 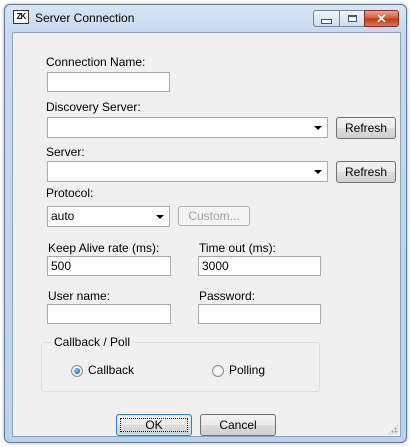 I want to click on cancel-button: Cancel, so click(x=238, y=425).